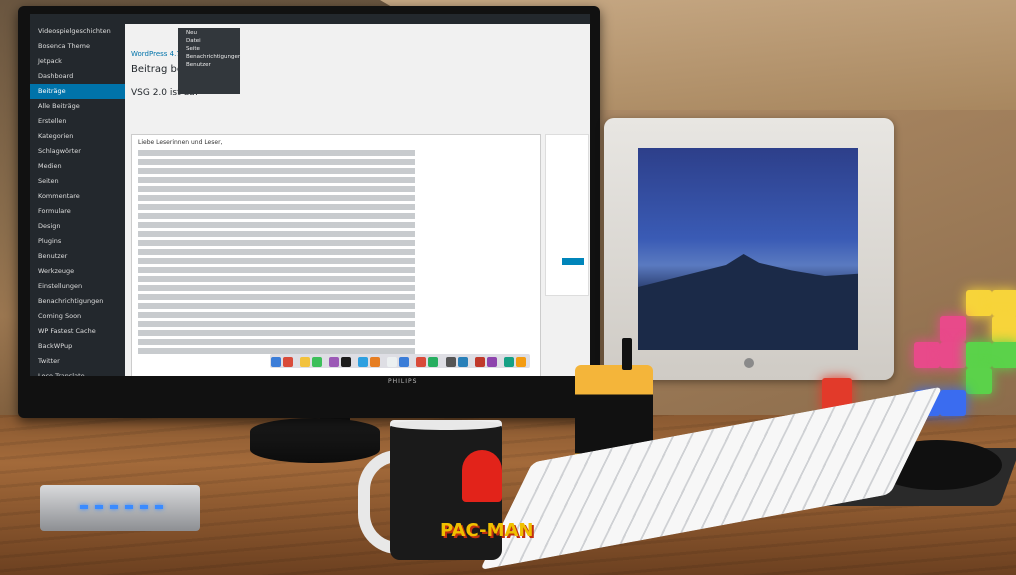 The image size is (1016, 575). I want to click on sidebar-item: Twitter, so click(49, 361).